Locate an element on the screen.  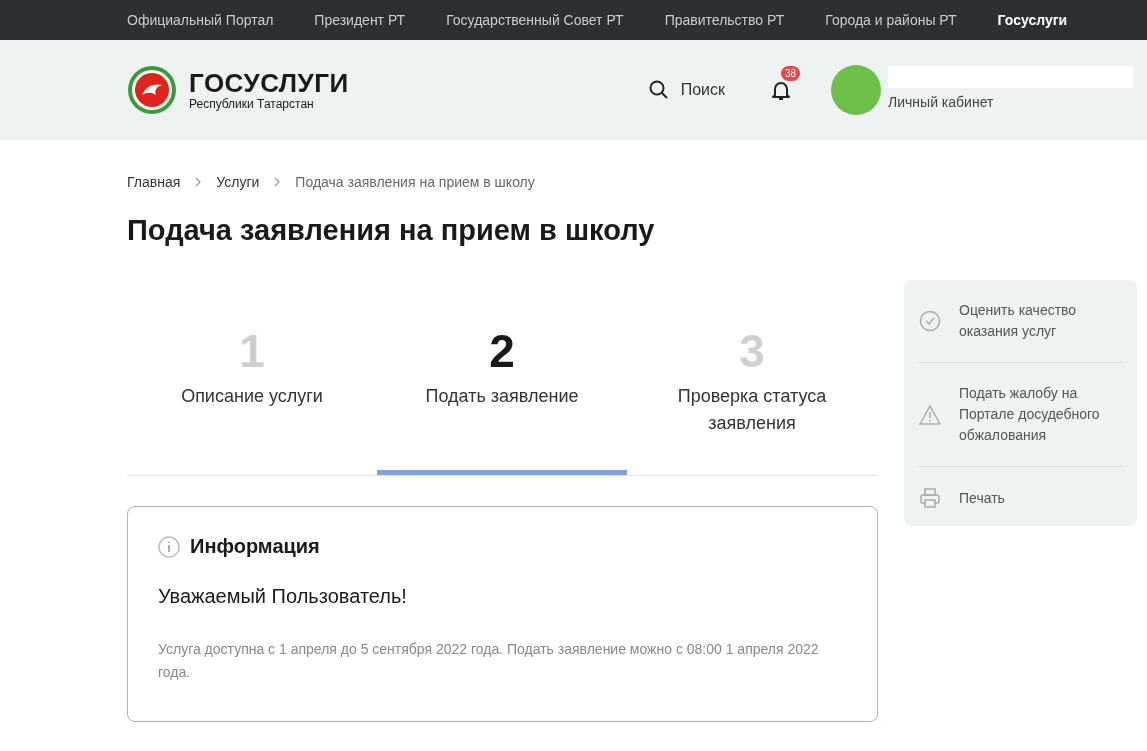
warning-icon is located at coordinates (930, 414).